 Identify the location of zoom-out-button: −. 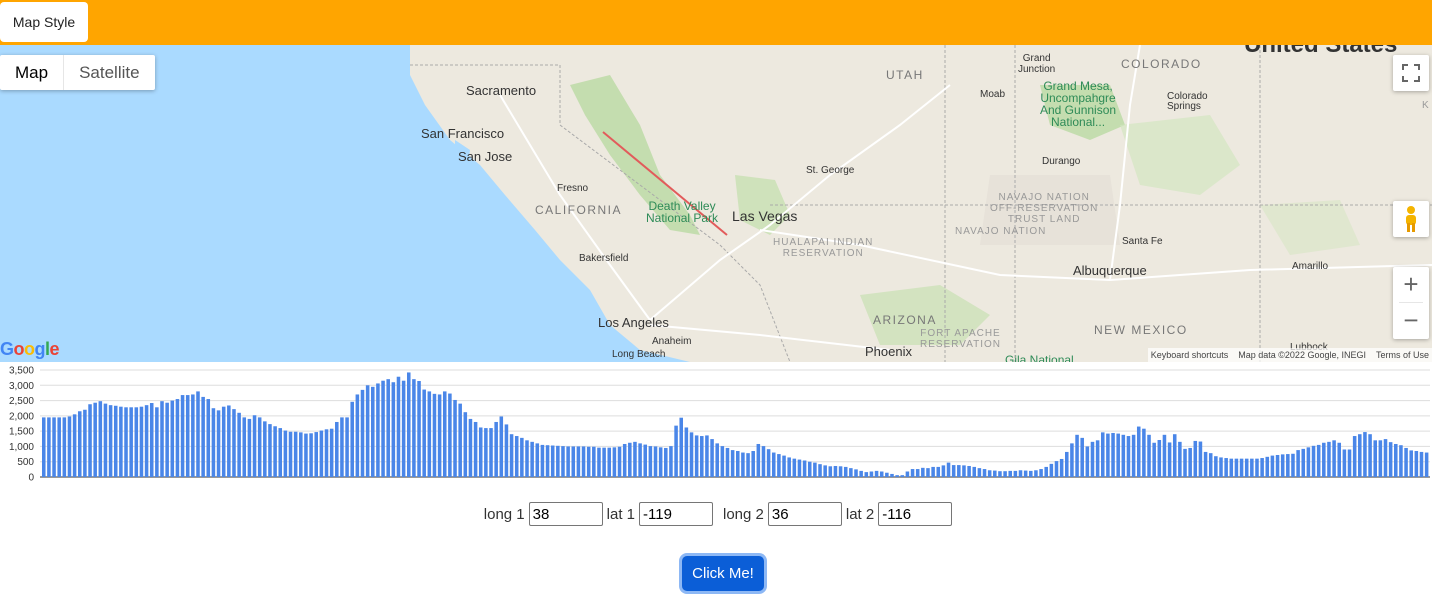
(1411, 320).